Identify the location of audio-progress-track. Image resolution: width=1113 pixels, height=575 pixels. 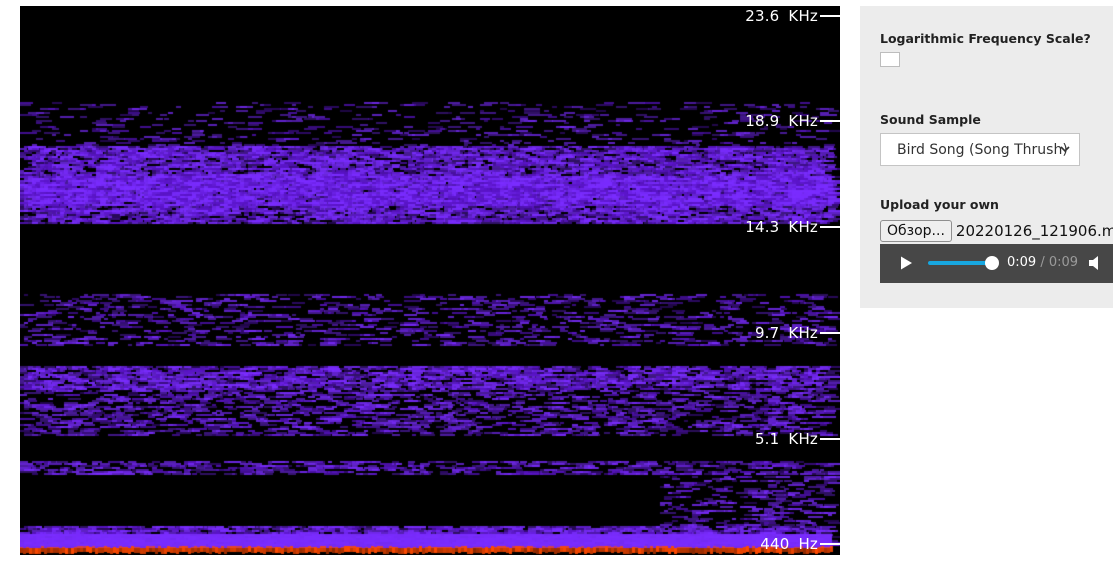
(963, 263).